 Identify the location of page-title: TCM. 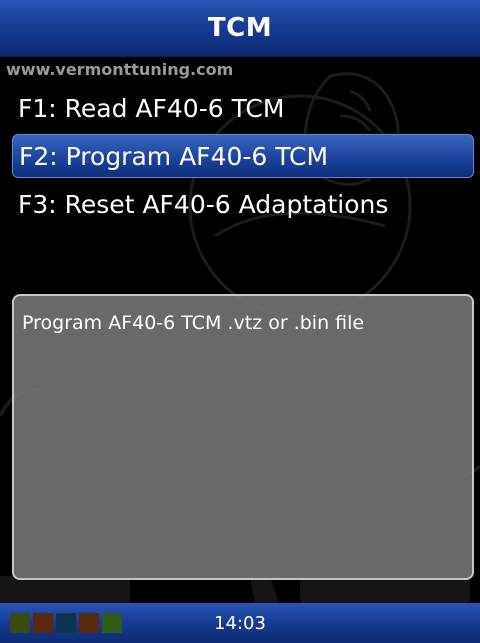
(240, 28).